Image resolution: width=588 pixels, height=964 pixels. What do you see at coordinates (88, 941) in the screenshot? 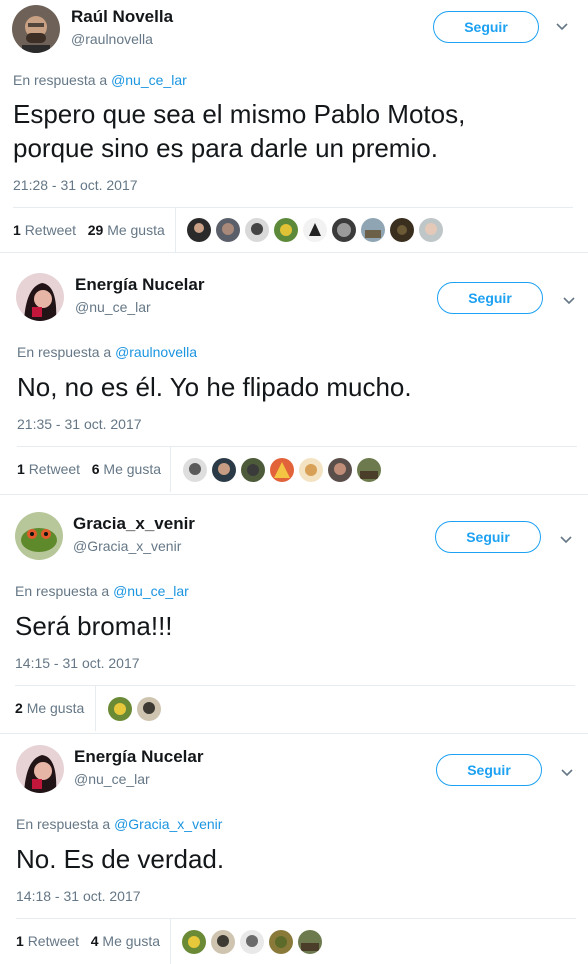
I see `tweet-stats: 1 Retweet 4 Me gusta` at bounding box center [88, 941].